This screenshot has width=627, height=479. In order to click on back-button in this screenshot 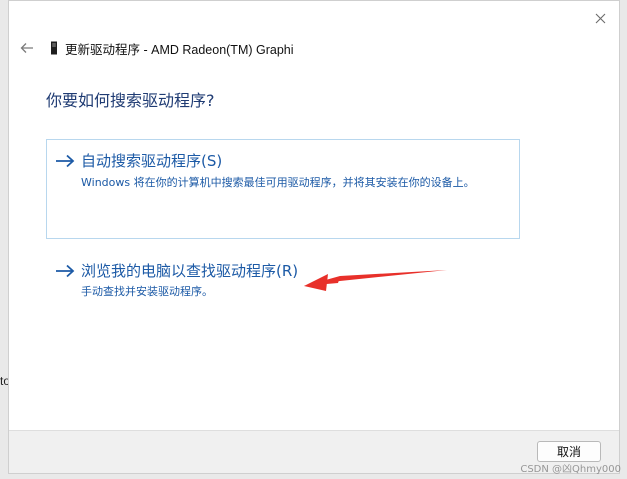, I will do `click(27, 48)`.